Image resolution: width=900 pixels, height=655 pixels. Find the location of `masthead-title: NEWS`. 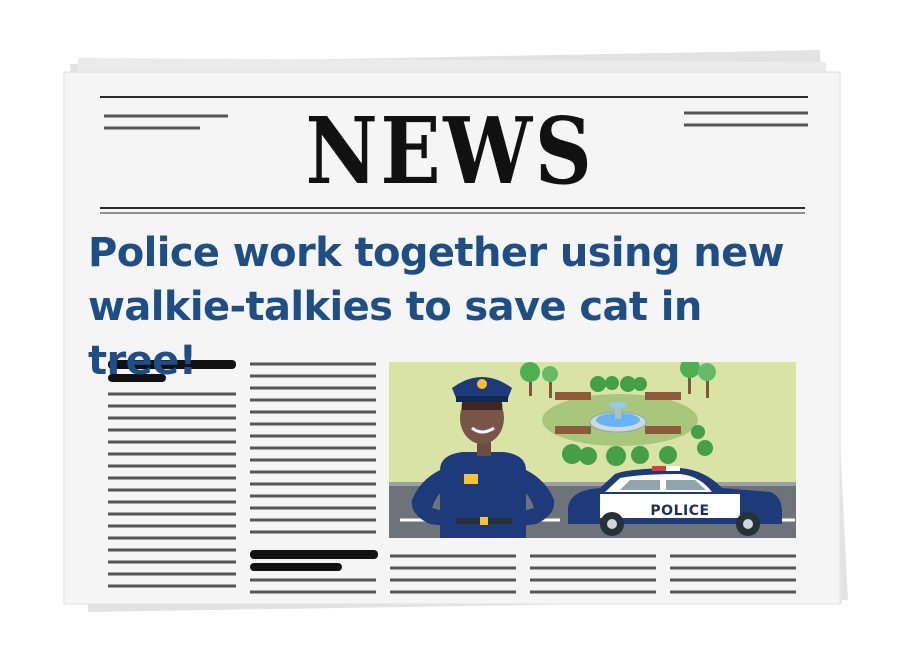

masthead-title: NEWS is located at coordinates (450, 151).